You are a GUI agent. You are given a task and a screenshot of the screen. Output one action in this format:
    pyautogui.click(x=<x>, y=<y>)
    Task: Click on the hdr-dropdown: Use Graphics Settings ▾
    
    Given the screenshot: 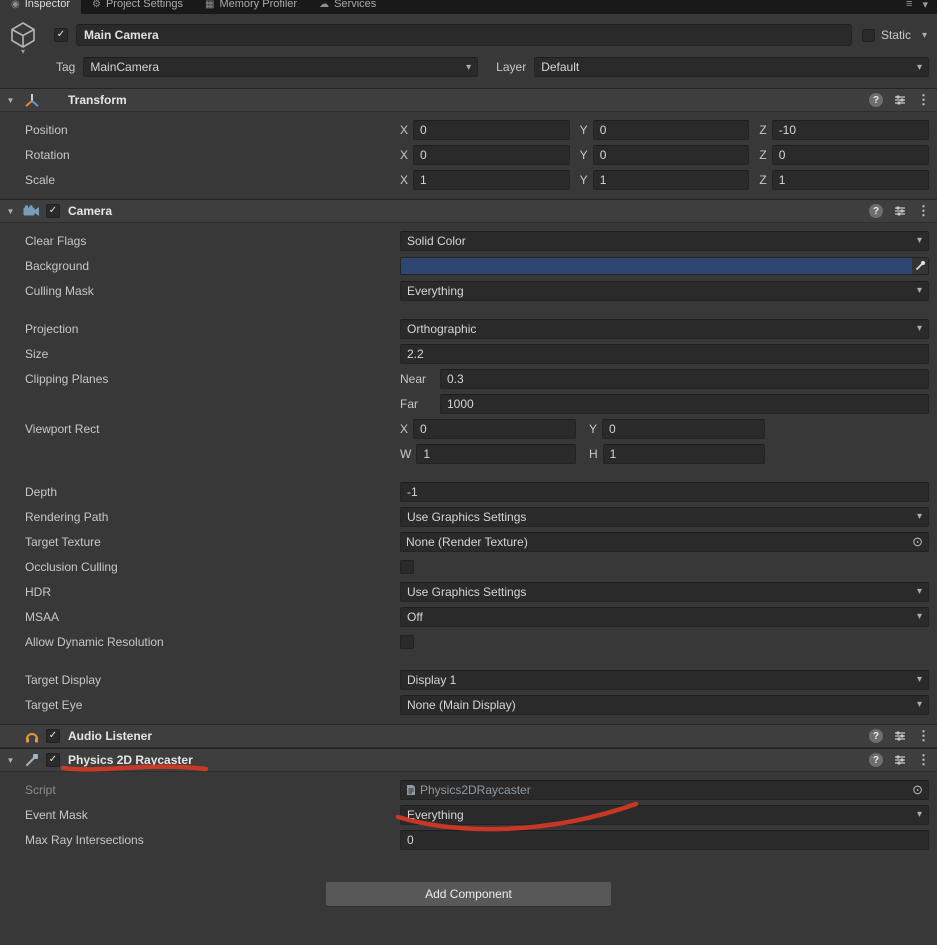 What is the action you would take?
    pyautogui.click(x=664, y=591)
    